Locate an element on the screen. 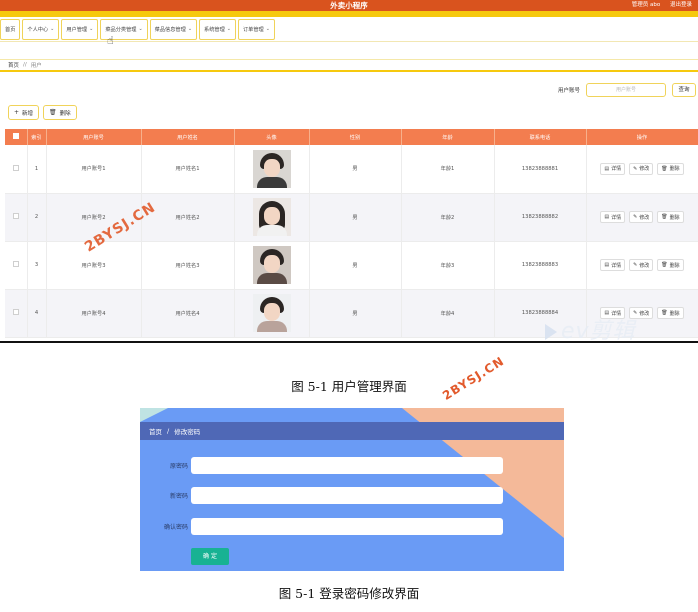 This screenshot has width=698, height=612. cell-actions: ▤ 详情 ✎ 修改 🗑 删除 is located at coordinates (642, 265).